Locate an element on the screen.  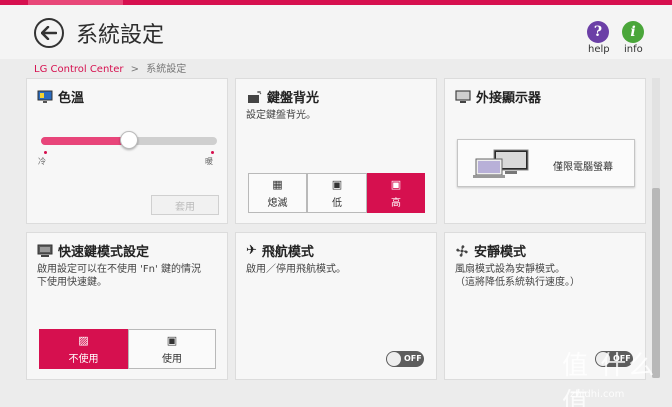
toggle-knob is located at coordinates (394, 359).